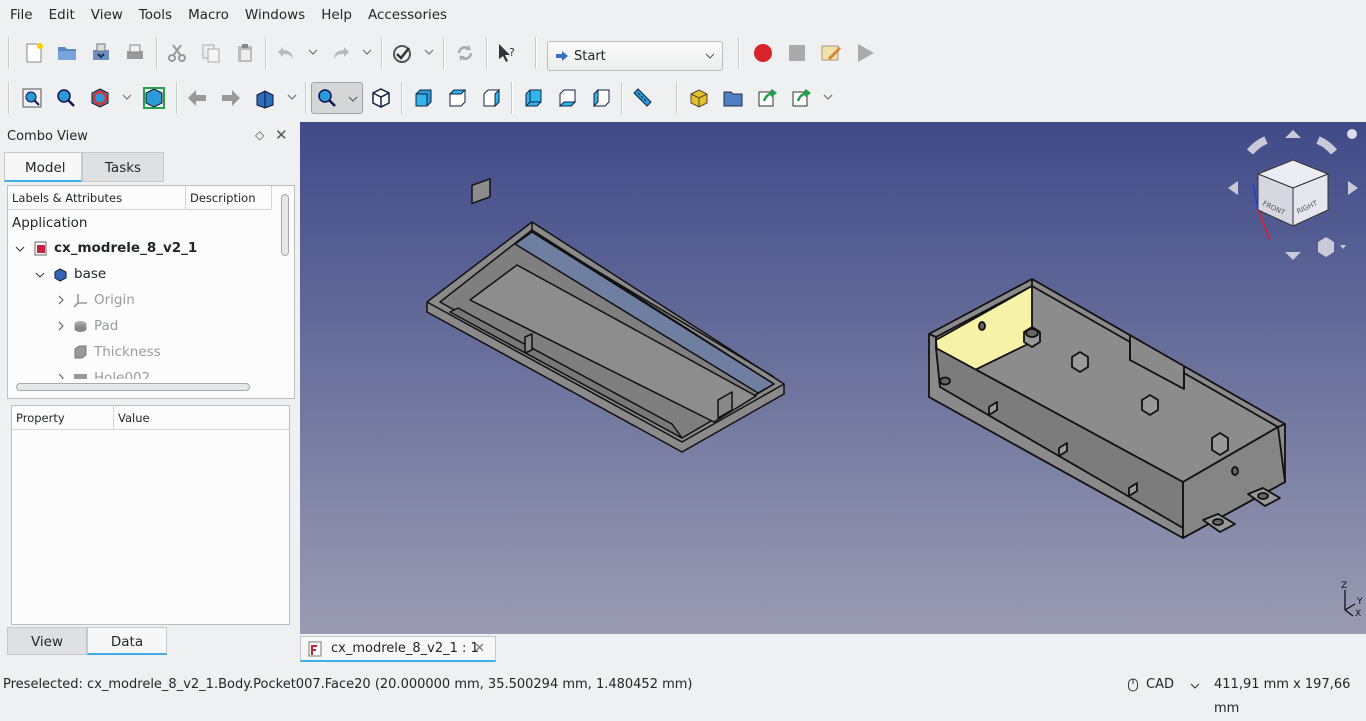  What do you see at coordinates (491, 98) in the screenshot?
I see `right-view-icon` at bounding box center [491, 98].